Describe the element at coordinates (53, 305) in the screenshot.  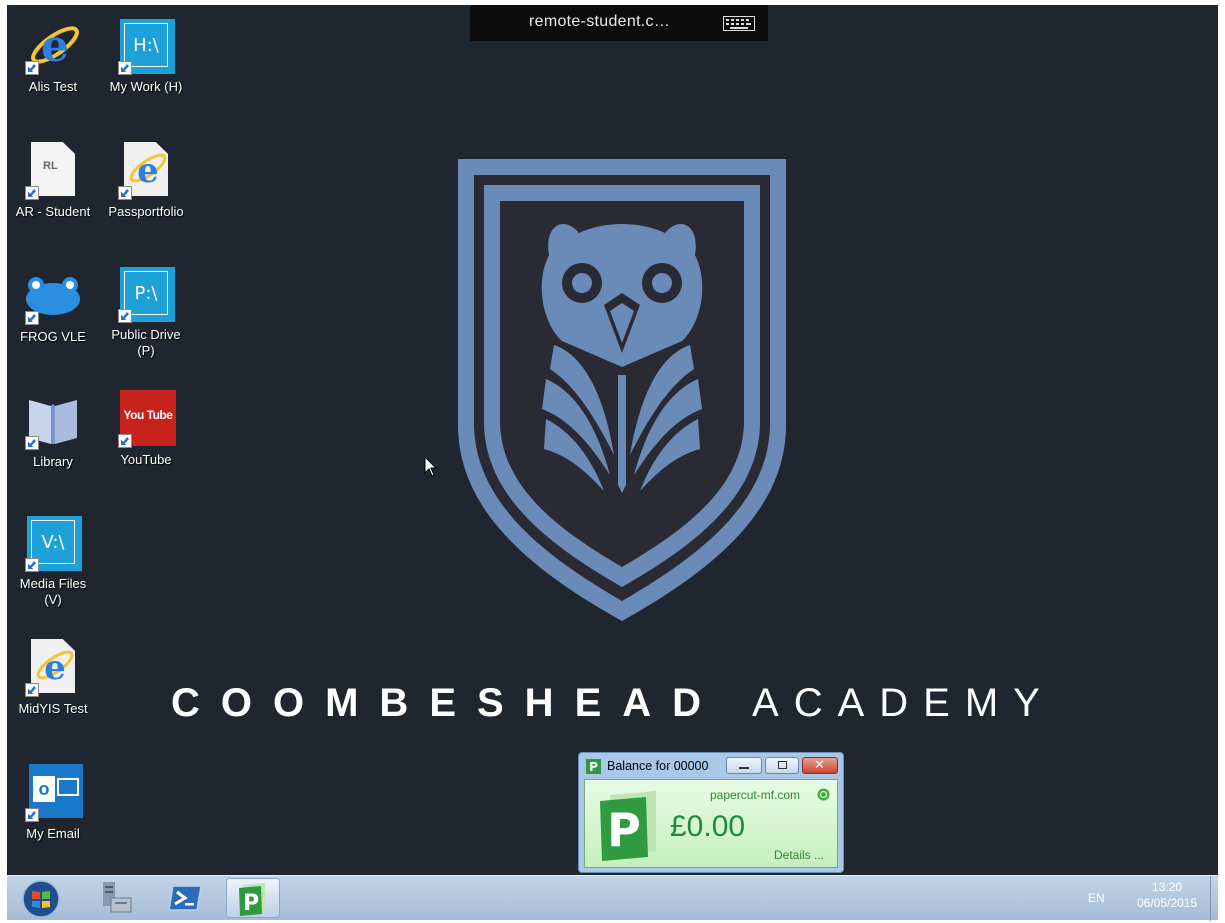
I see `desktop-icon-frog-vle: FROG VLE` at that location.